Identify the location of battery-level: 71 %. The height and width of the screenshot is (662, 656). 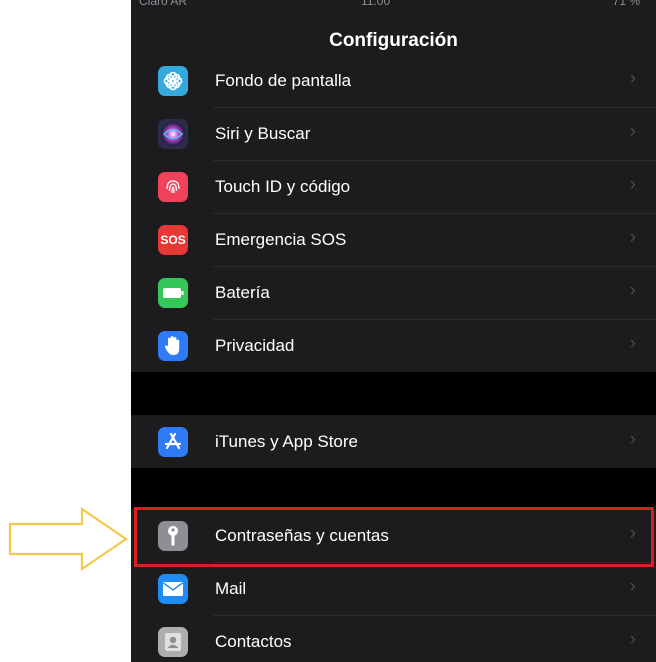
(626, 4).